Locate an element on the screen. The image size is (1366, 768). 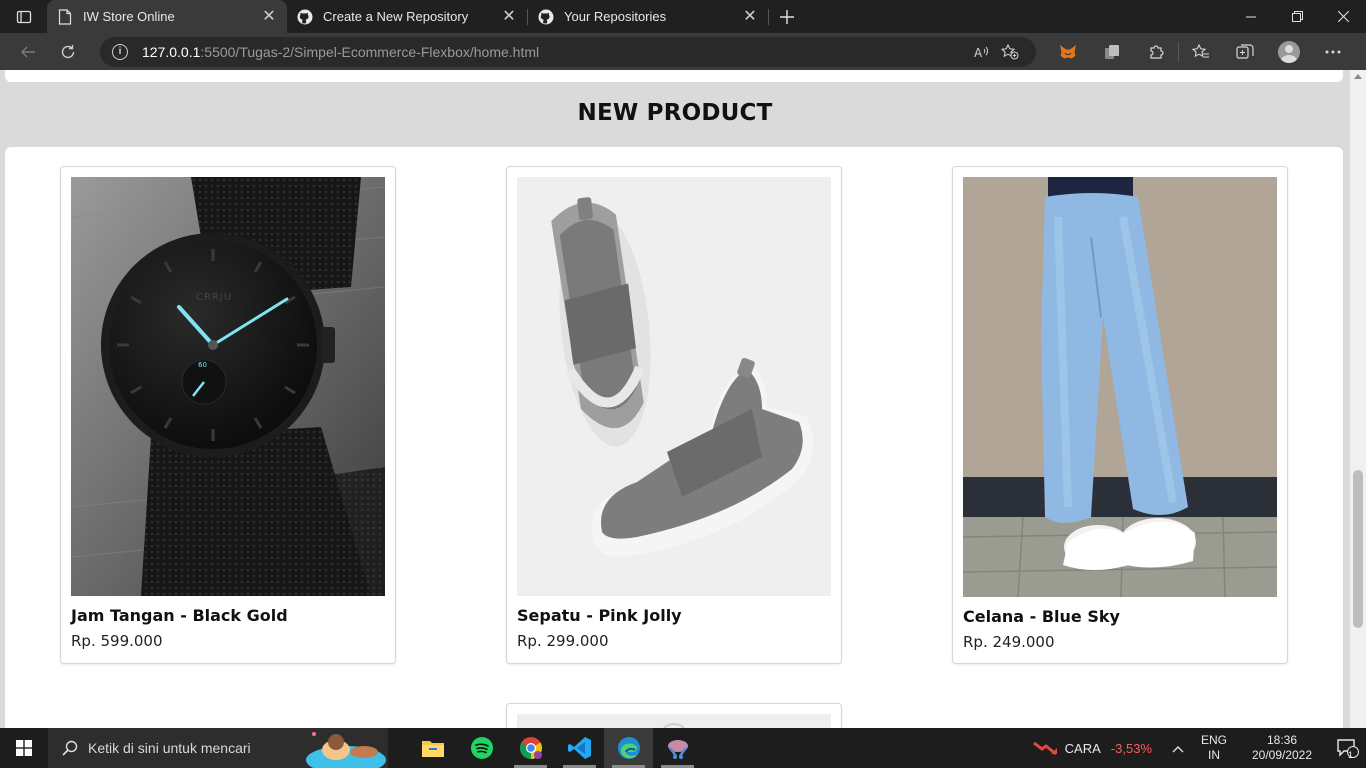
stock-widget: CARA -3,53% is located at coordinates (1092, 748).